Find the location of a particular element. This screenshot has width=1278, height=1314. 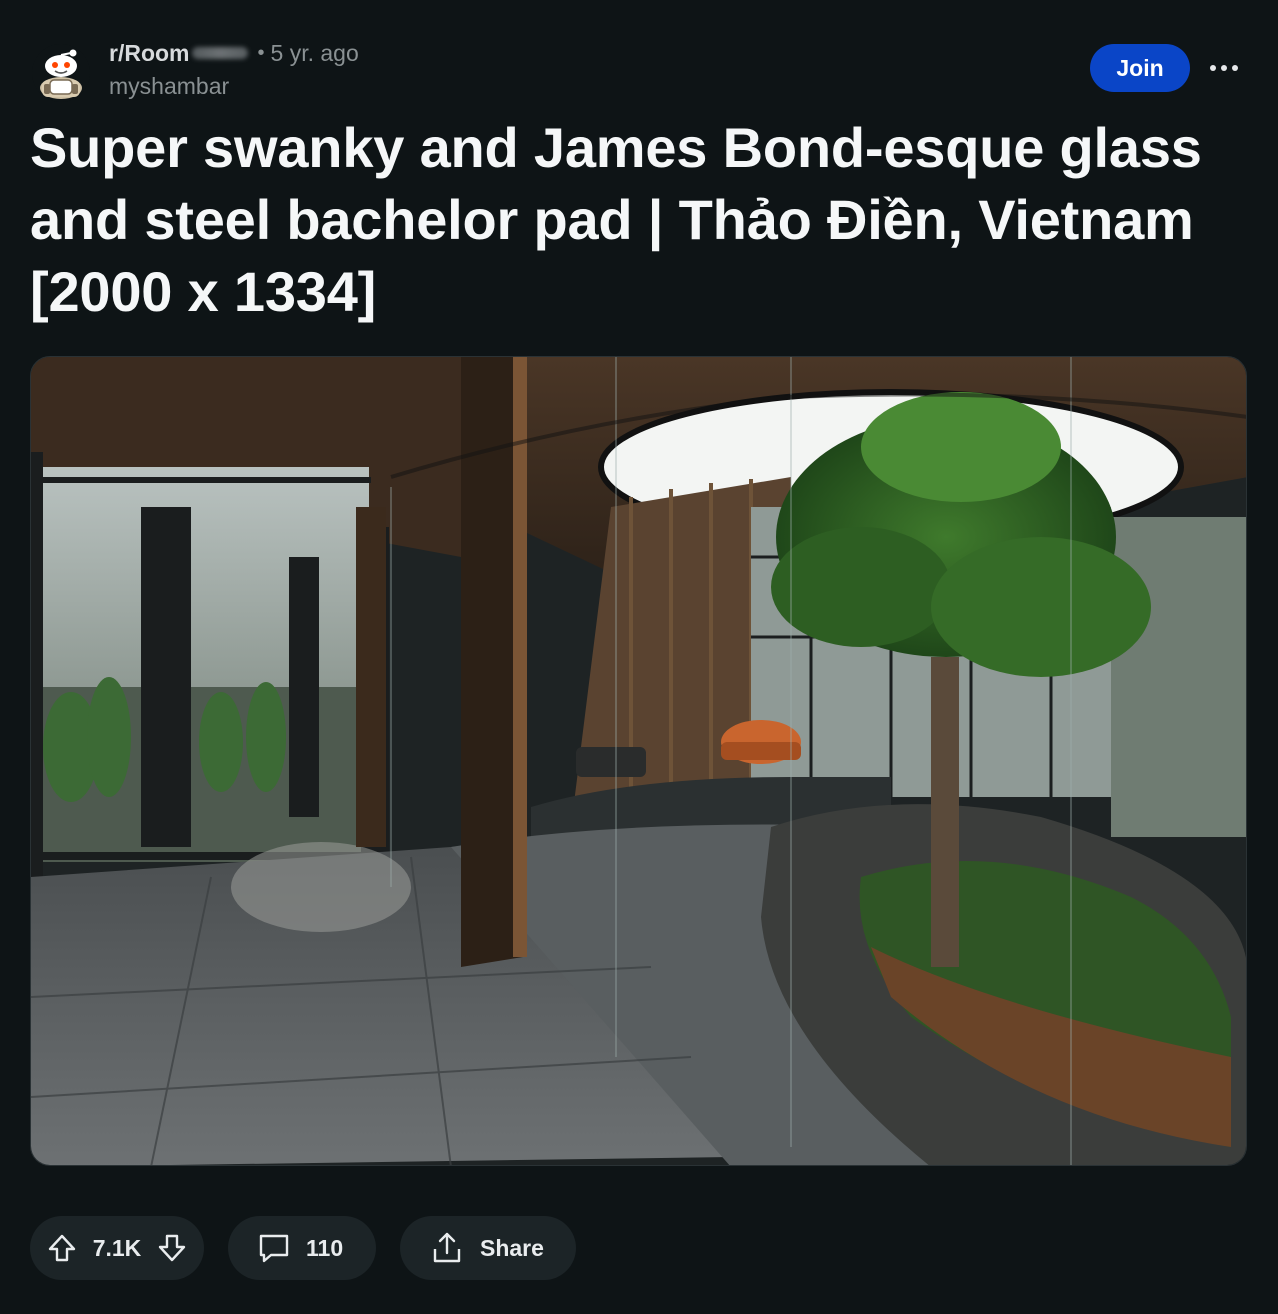

downvote-icon is located at coordinates (172, 1248).